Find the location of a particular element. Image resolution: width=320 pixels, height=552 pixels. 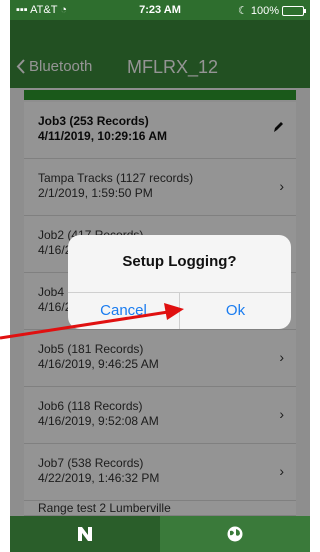

bottom-tab-bar is located at coordinates (160, 534).